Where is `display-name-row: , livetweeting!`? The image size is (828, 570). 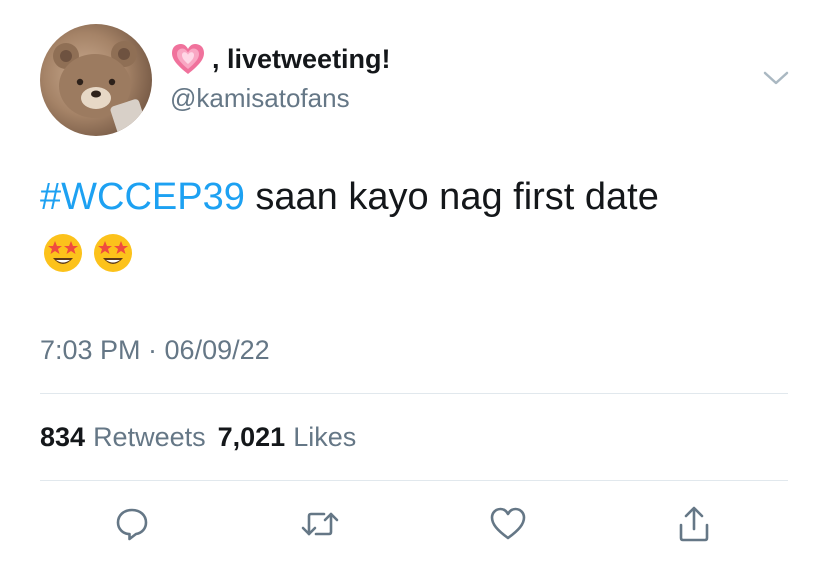 display-name-row: , livetweeting! is located at coordinates (280, 59).